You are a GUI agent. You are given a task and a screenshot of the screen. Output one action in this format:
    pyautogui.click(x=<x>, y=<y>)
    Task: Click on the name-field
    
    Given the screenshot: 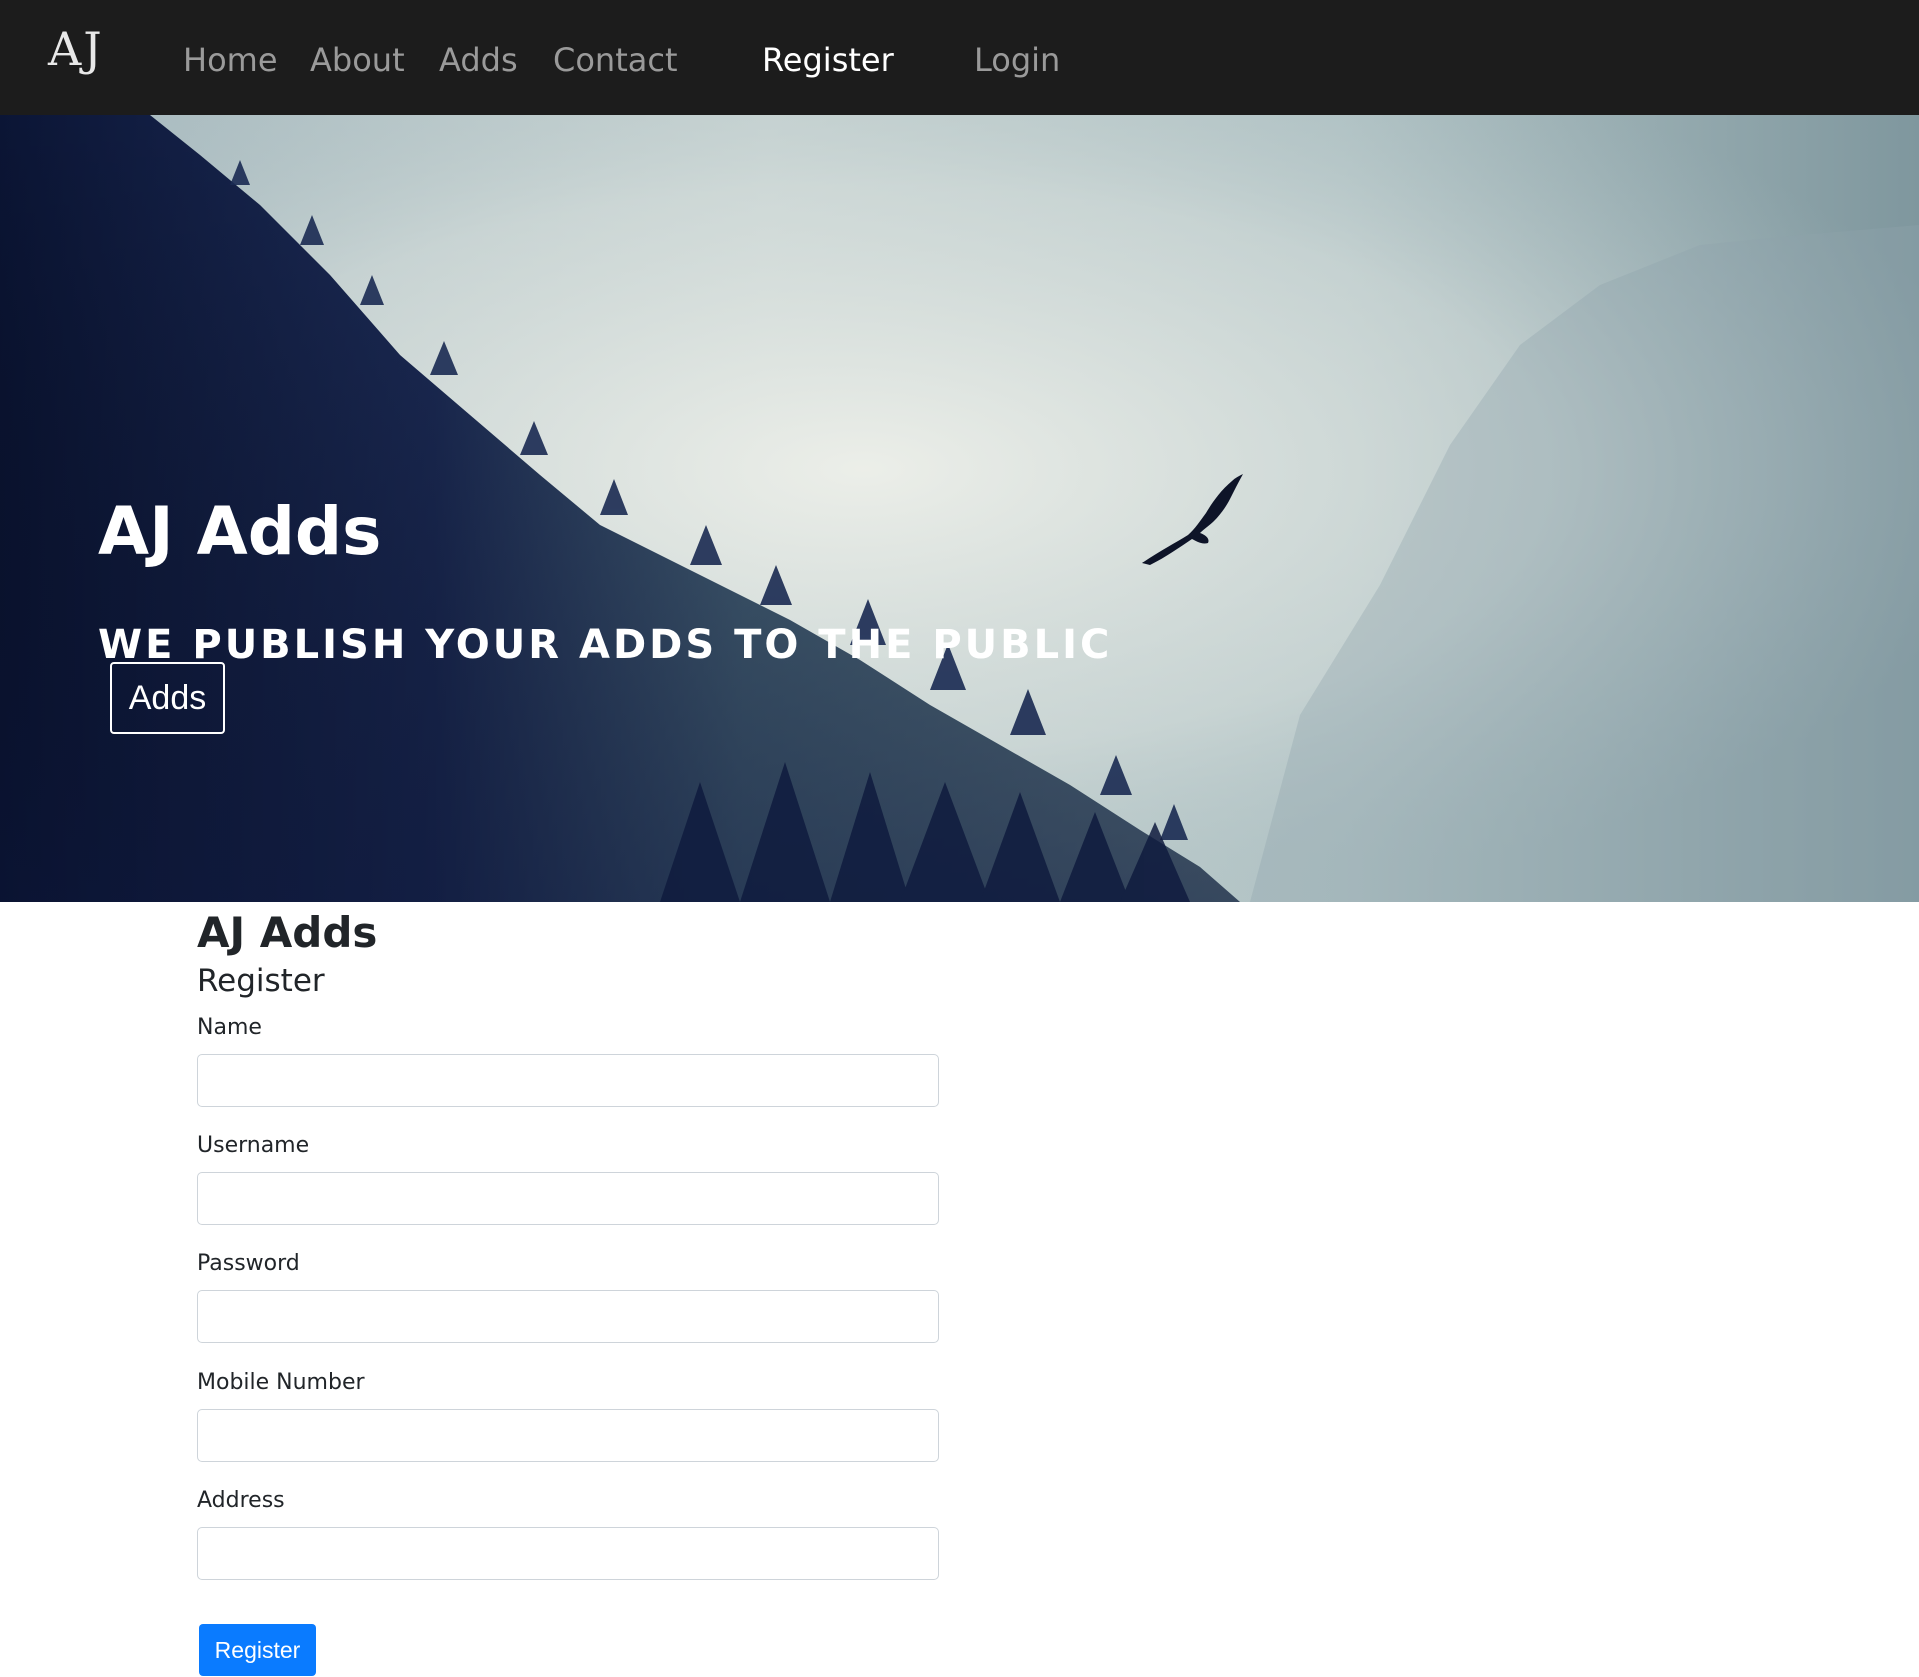 What is the action you would take?
    pyautogui.click(x=568, y=1080)
    